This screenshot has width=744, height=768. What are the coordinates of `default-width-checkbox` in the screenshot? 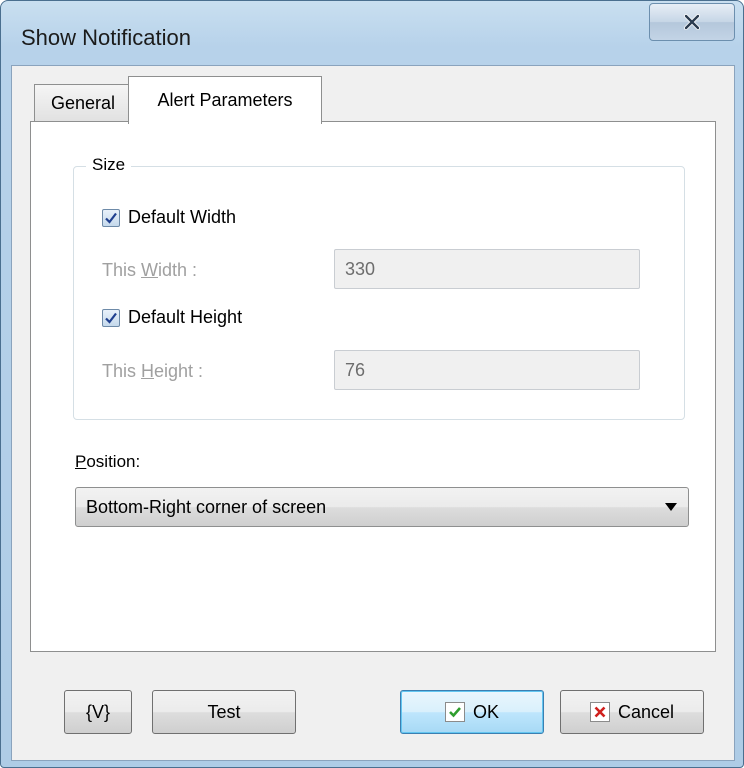 It's located at (111, 217).